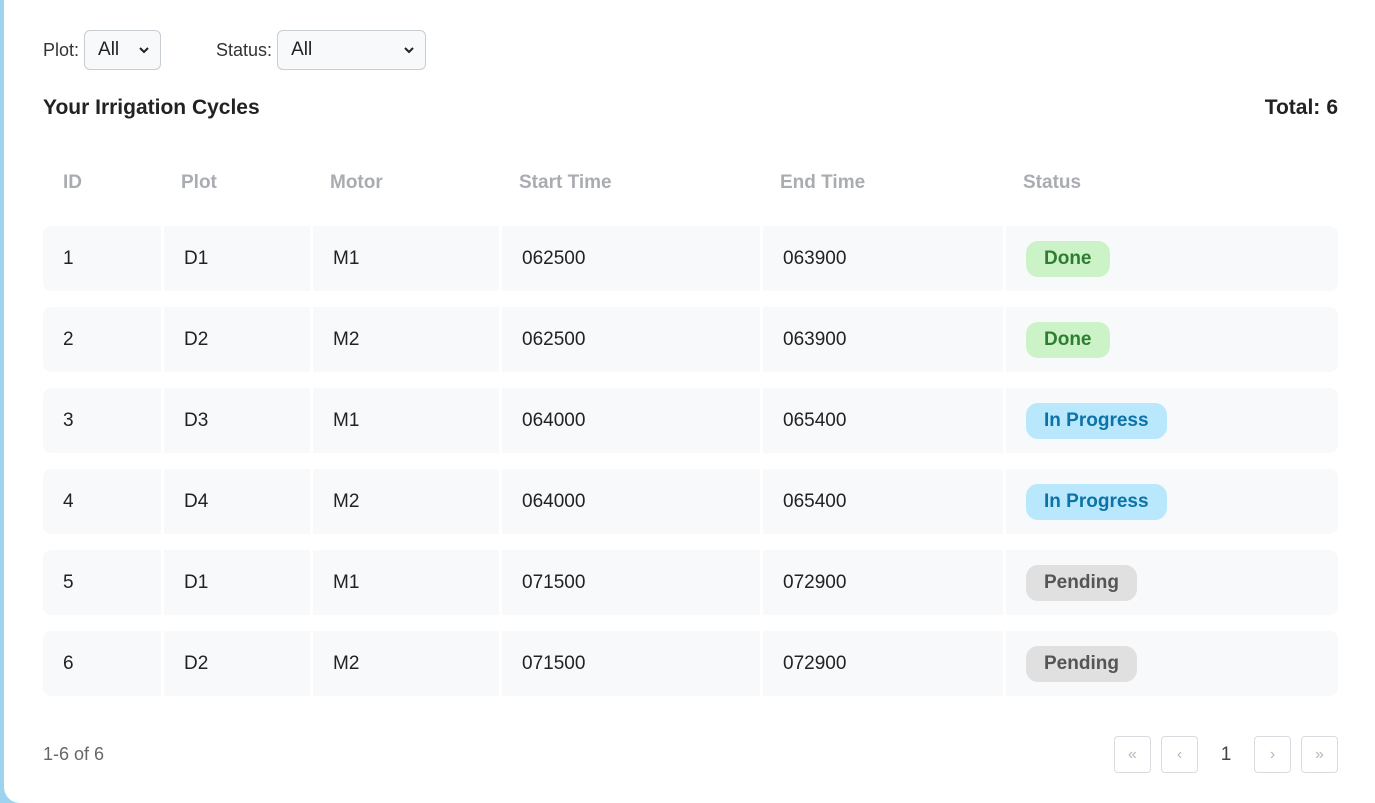 The image size is (1375, 803). What do you see at coordinates (109, 49) in the screenshot?
I see `plot-filter-value: All` at bounding box center [109, 49].